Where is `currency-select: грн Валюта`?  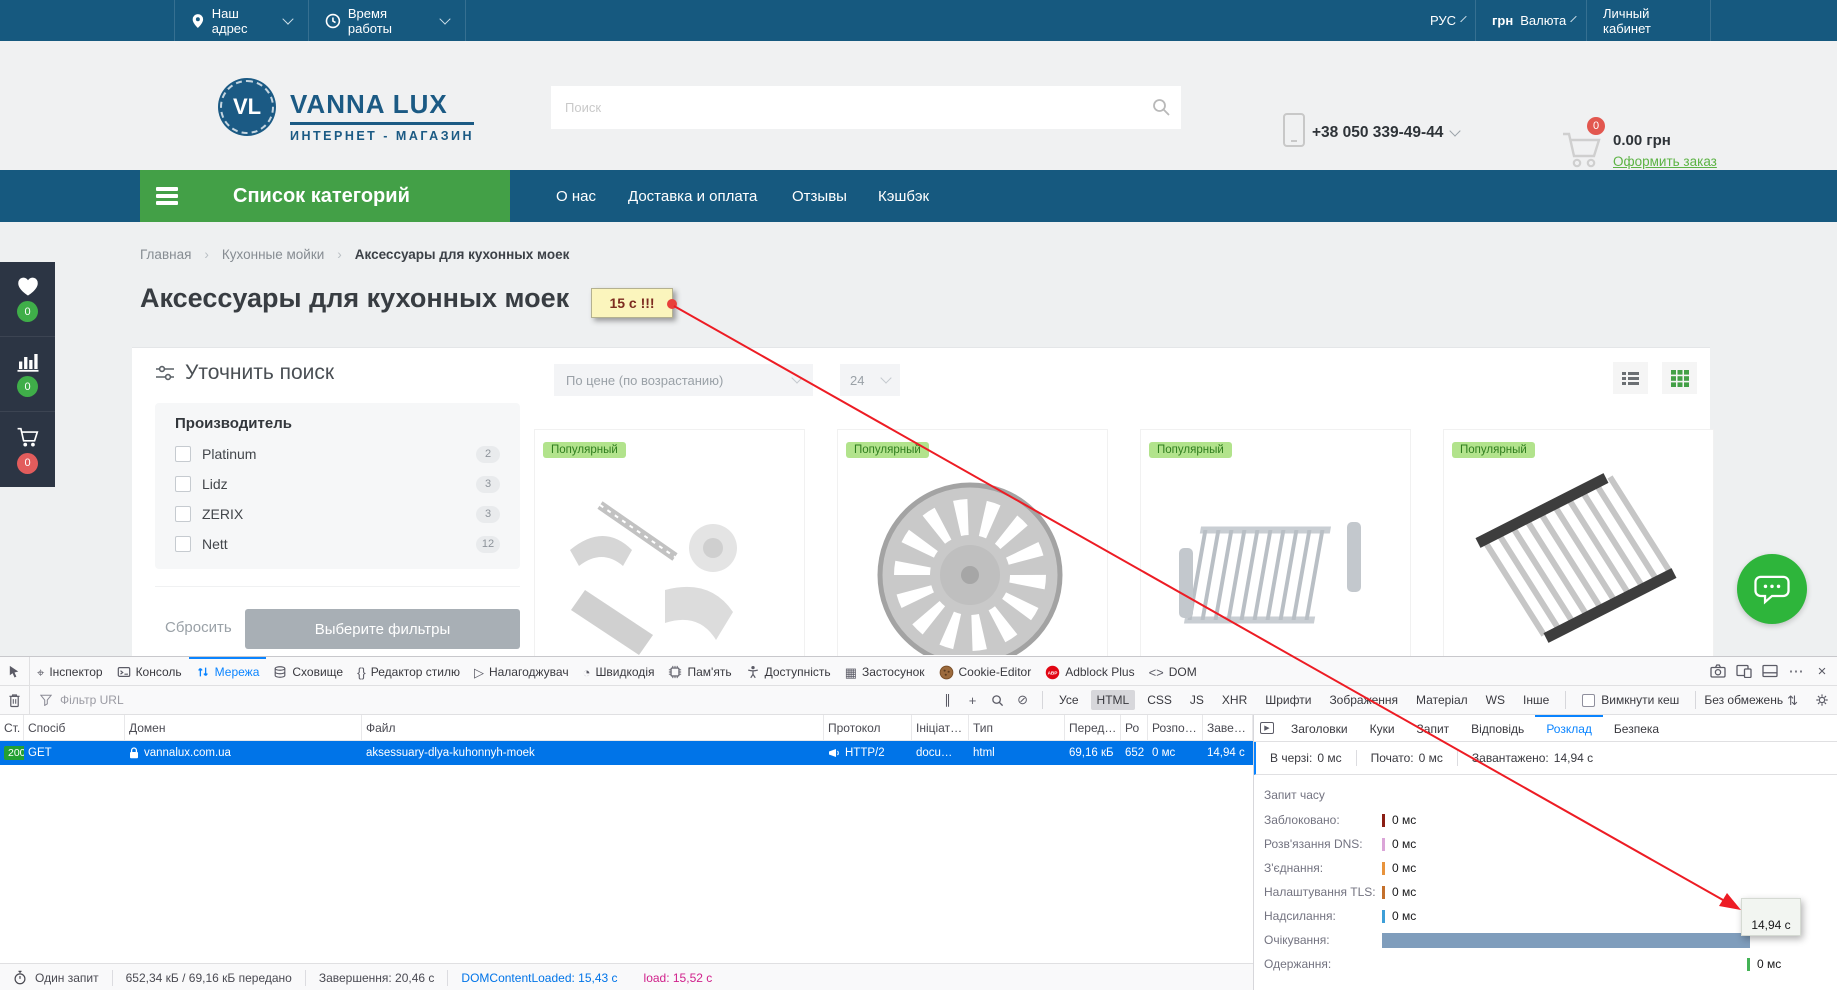
currency-select: грн Валюта is located at coordinates (1531, 20).